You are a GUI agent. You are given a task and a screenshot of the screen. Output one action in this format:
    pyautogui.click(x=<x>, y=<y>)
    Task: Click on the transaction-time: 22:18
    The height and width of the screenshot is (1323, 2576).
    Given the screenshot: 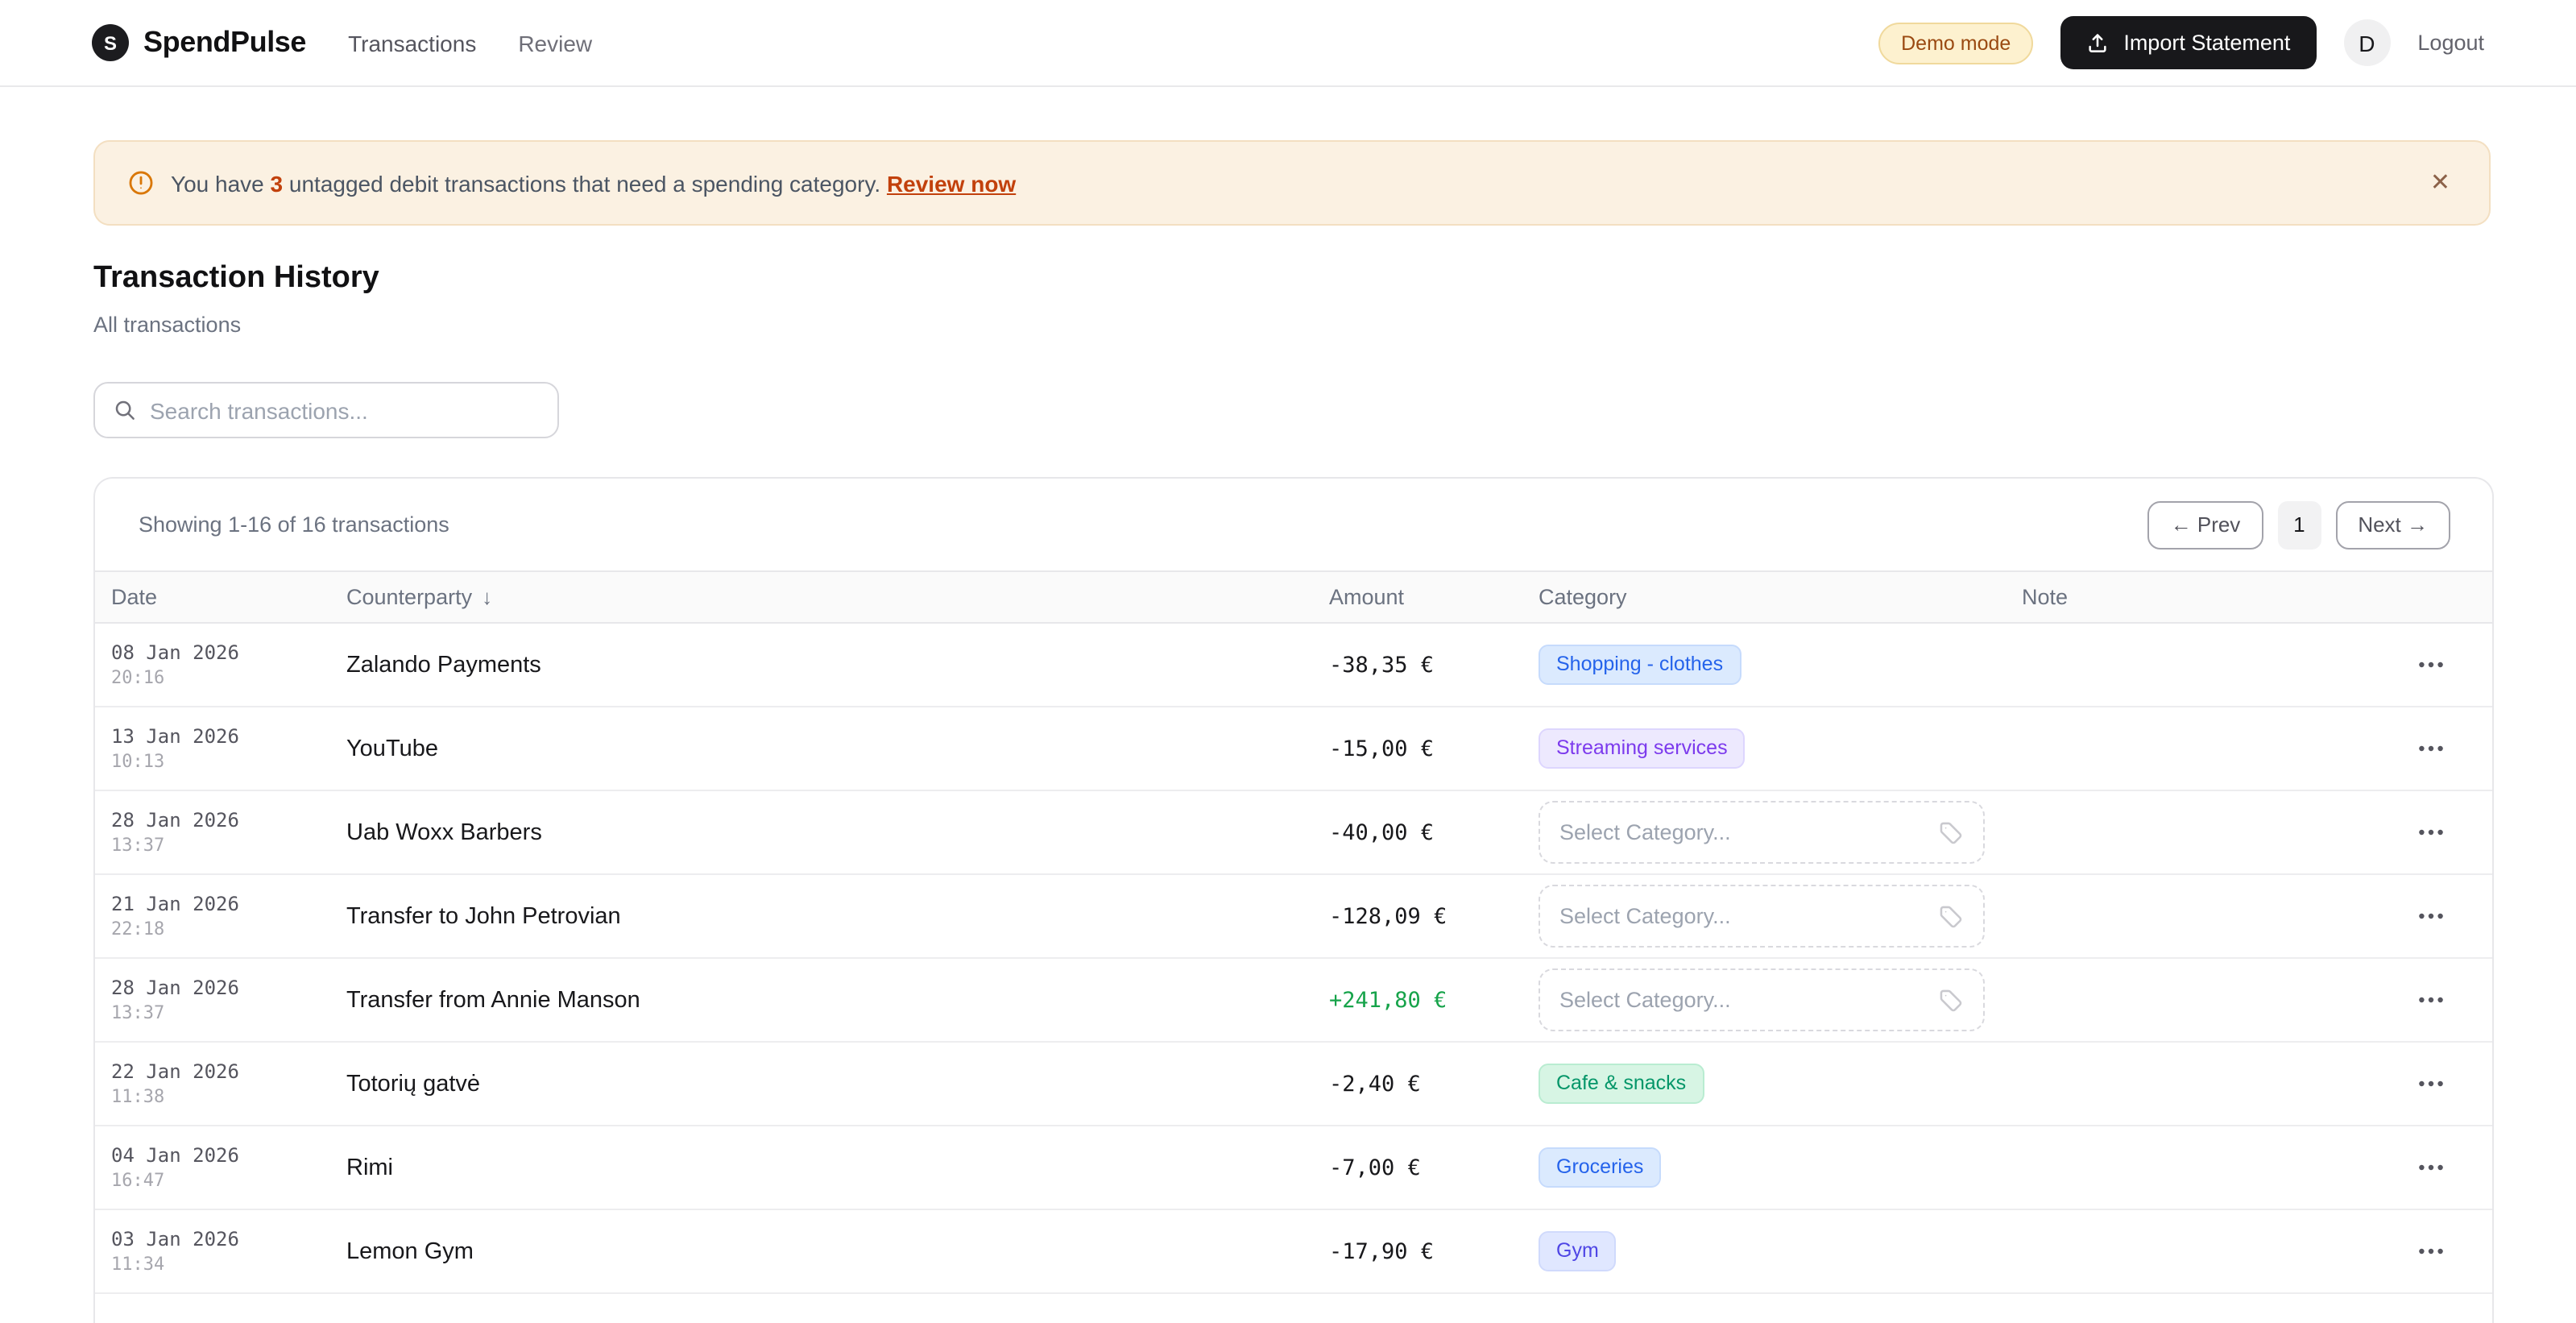 What is the action you would take?
    pyautogui.click(x=138, y=928)
    